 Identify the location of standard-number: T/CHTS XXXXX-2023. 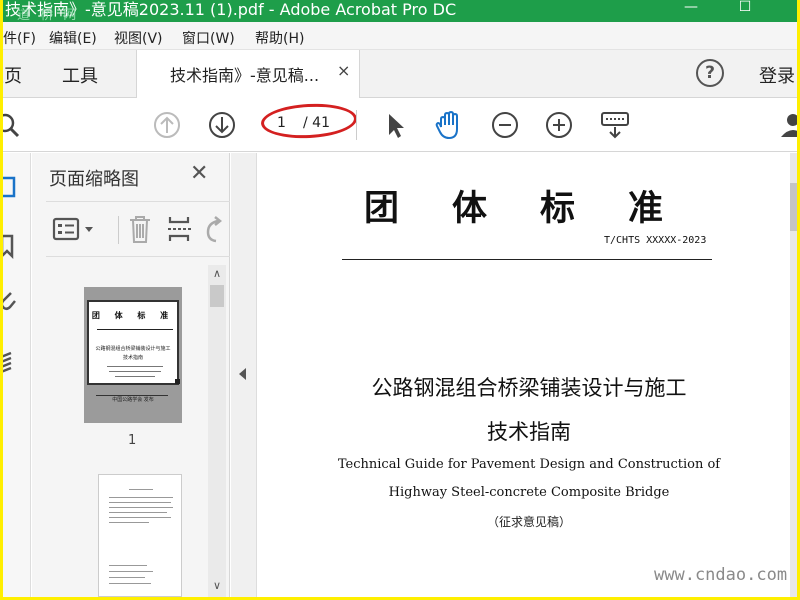
(655, 240).